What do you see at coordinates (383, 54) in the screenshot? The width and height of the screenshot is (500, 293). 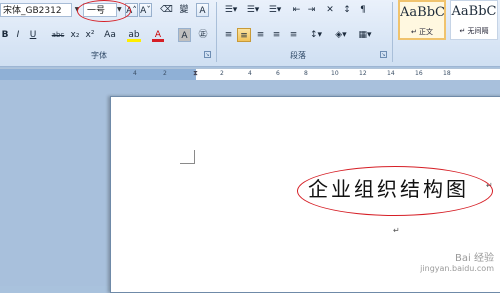 I see `paragraph-dialog-launcher-icon: ↘` at bounding box center [383, 54].